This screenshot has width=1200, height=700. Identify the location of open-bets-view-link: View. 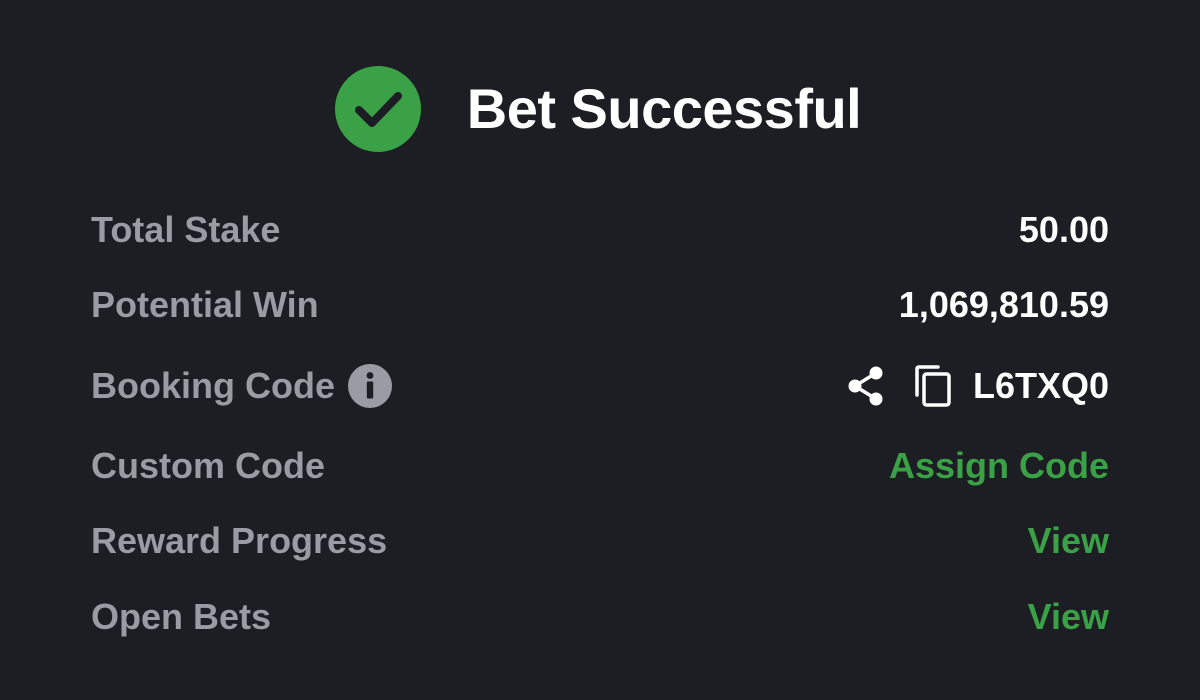
(1068, 617).